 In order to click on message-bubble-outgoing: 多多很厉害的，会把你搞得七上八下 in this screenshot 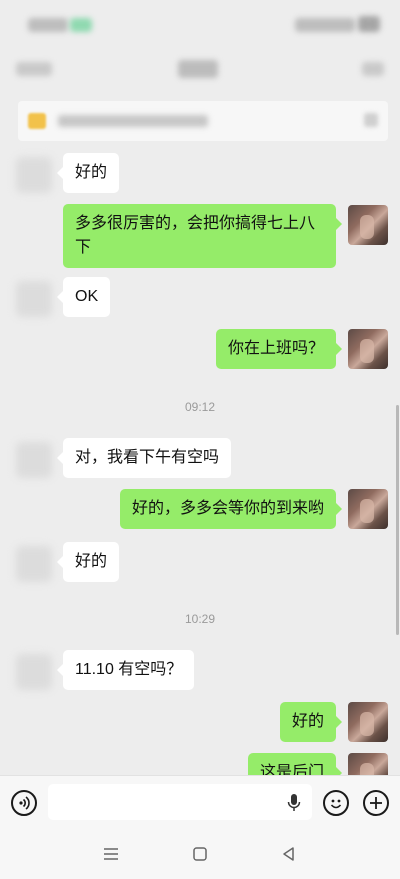, I will do `click(202, 236)`.